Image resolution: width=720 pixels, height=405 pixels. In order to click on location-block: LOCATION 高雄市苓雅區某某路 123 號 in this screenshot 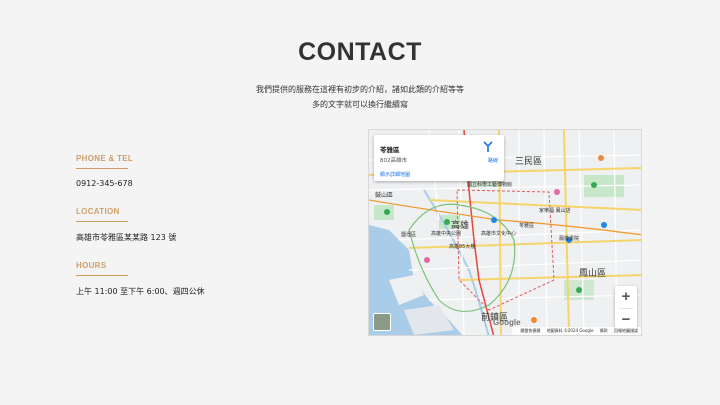, I will do `click(126, 225)`.